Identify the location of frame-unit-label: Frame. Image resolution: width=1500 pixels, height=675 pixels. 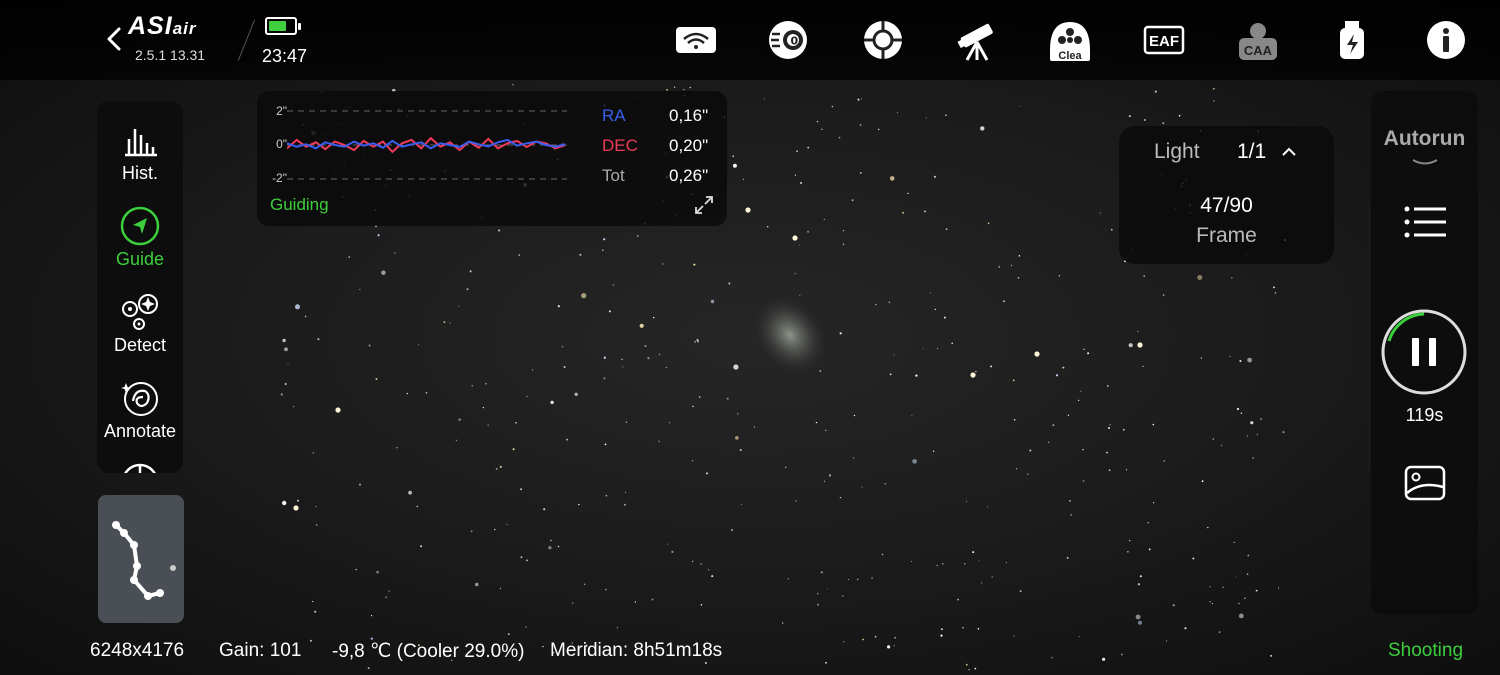
(1226, 235).